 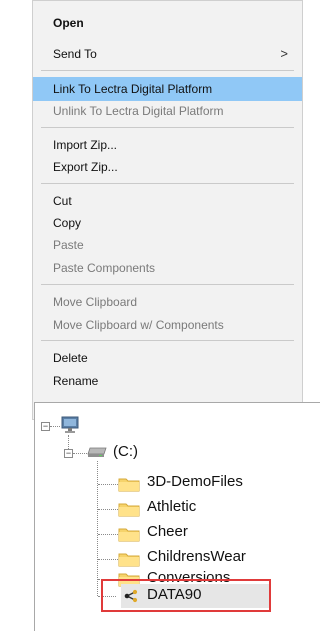 What do you see at coordinates (167, 223) in the screenshot?
I see `menu-item-copy: Copy` at bounding box center [167, 223].